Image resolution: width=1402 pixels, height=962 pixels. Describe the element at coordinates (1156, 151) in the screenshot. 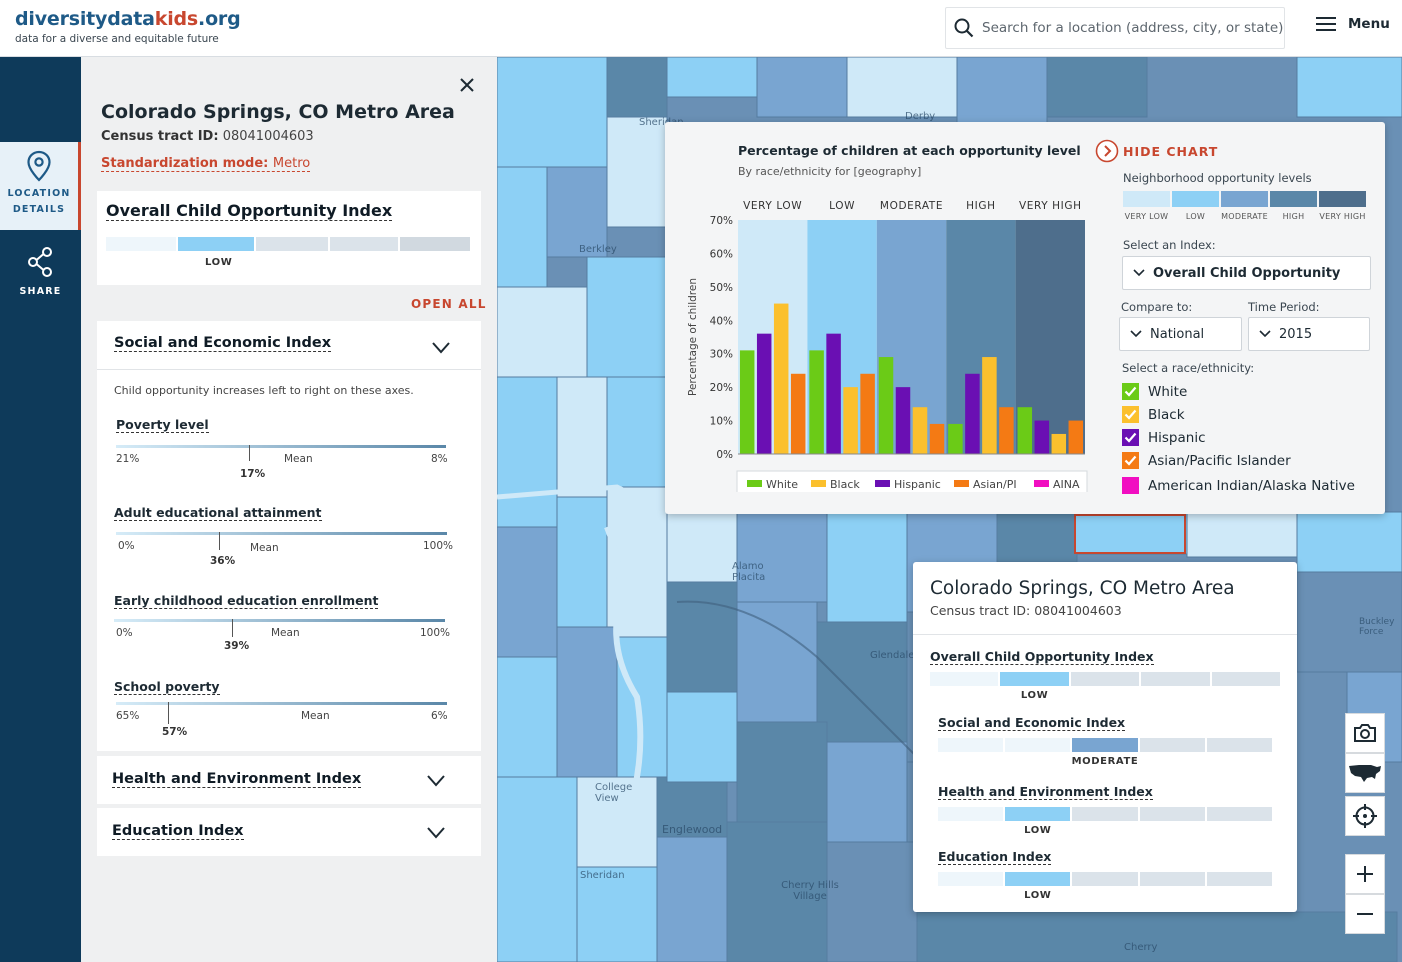

I see `hide-chart-button: HIDE CHART` at that location.